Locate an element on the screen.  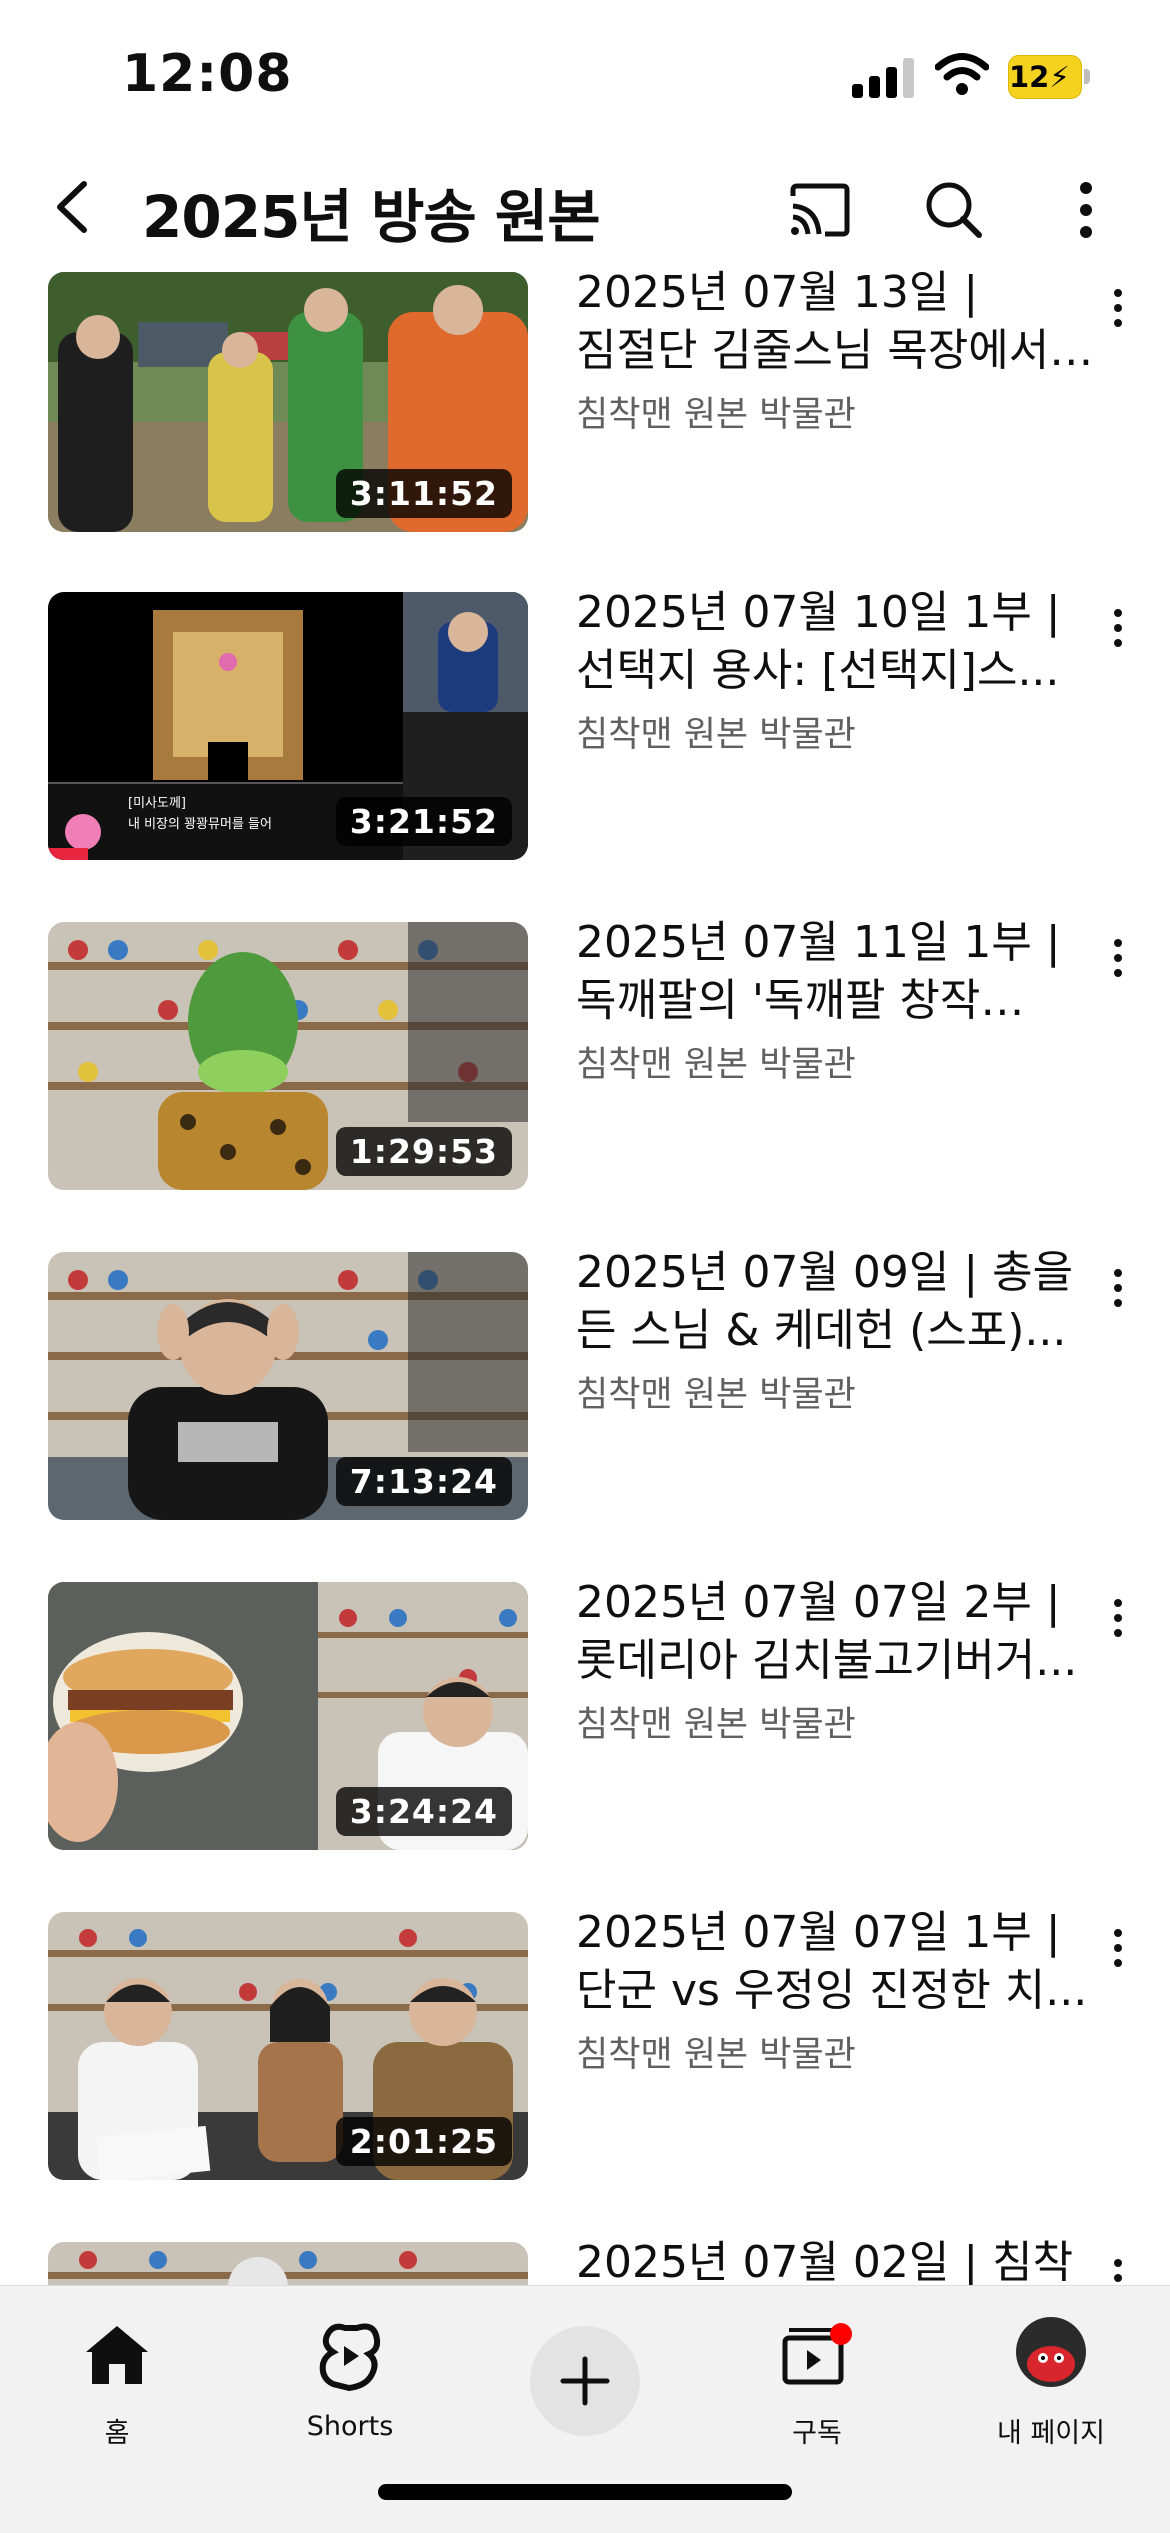
more-options-button is located at coordinates (1086, 210).